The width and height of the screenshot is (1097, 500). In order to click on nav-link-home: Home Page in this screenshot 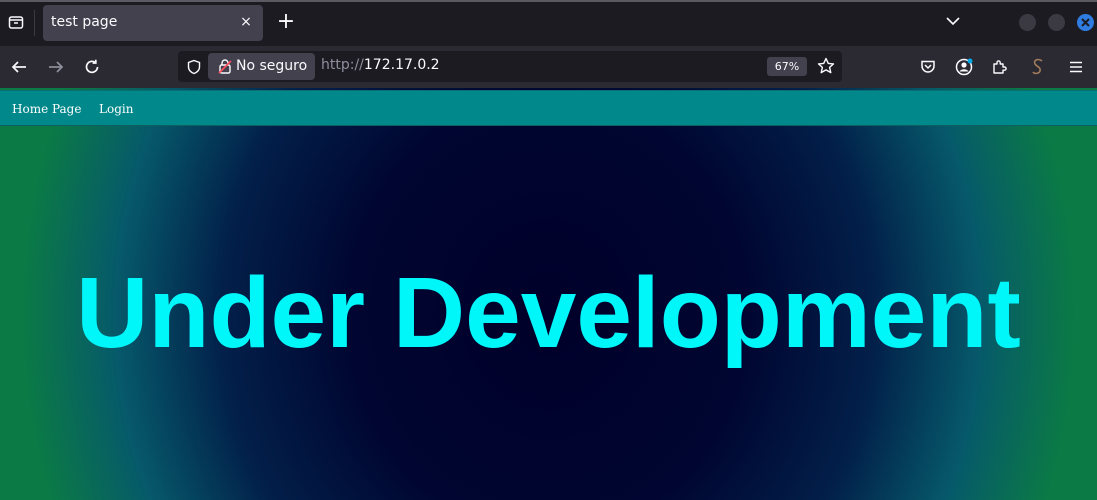, I will do `click(46, 109)`.